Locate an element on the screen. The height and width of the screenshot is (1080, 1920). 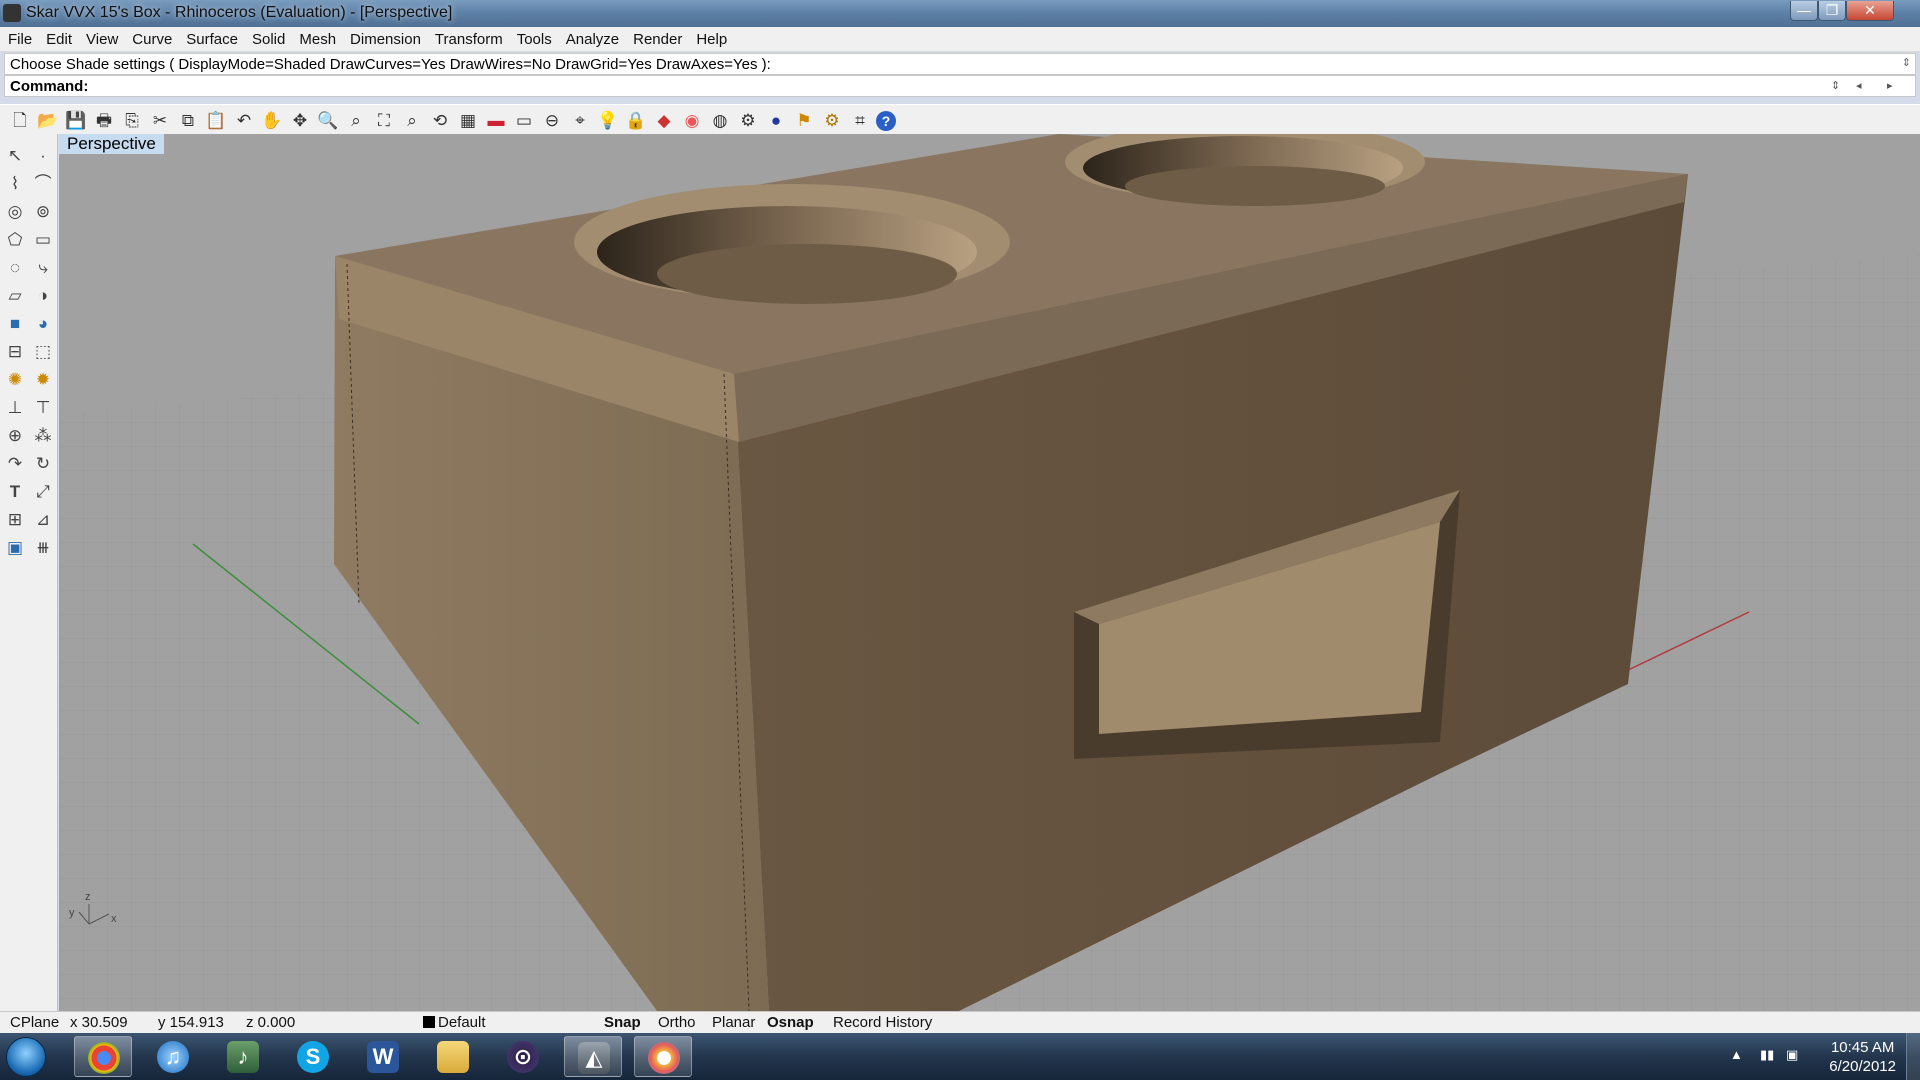
options-icon: ⚙ is located at coordinates (832, 121).